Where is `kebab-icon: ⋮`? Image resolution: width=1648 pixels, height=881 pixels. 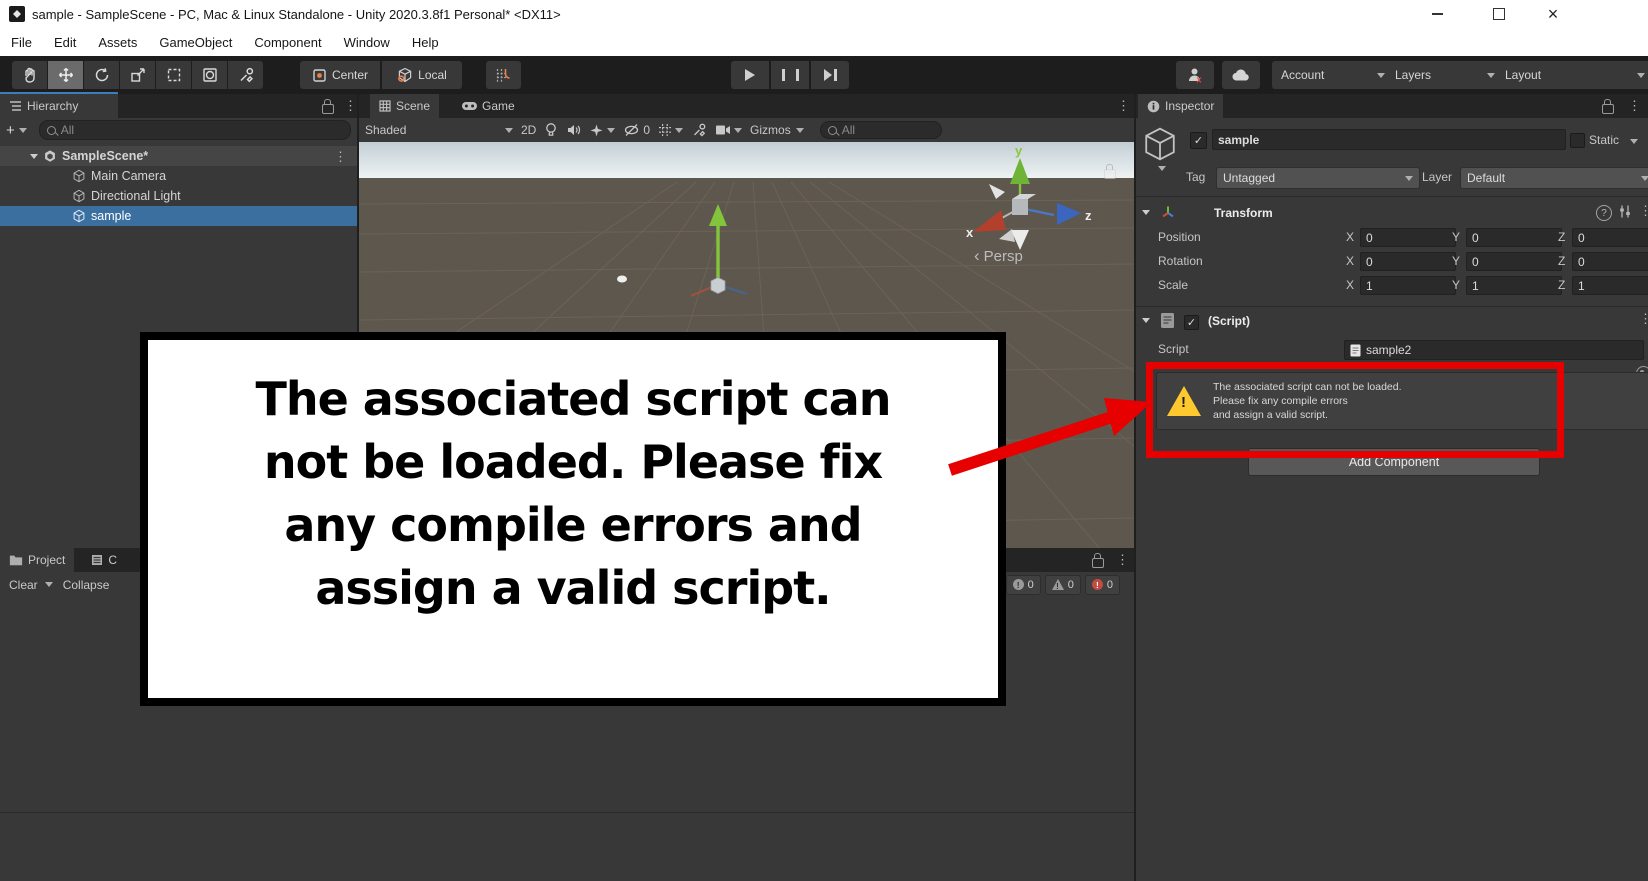
kebab-icon: ⋮ is located at coordinates (350, 105).